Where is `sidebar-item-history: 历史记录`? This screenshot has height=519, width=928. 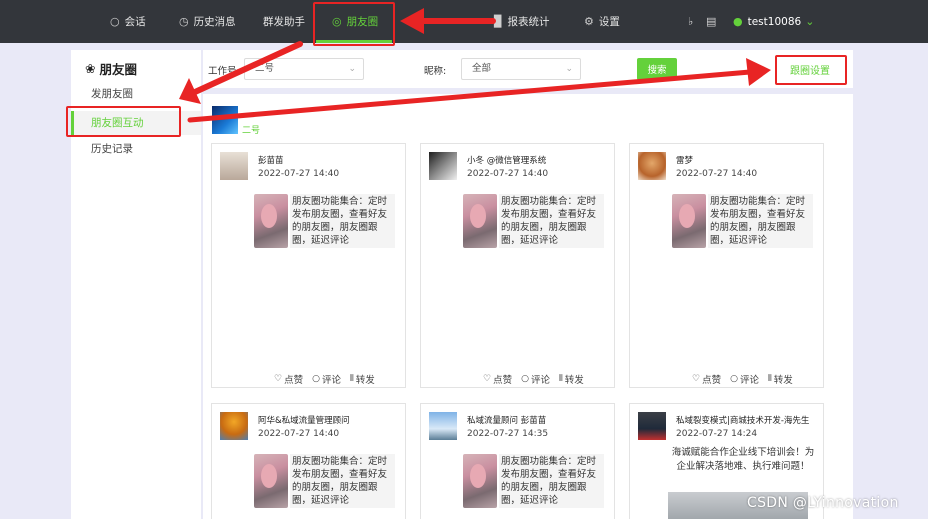 sidebar-item-history: 历史记录 is located at coordinates (136, 149).